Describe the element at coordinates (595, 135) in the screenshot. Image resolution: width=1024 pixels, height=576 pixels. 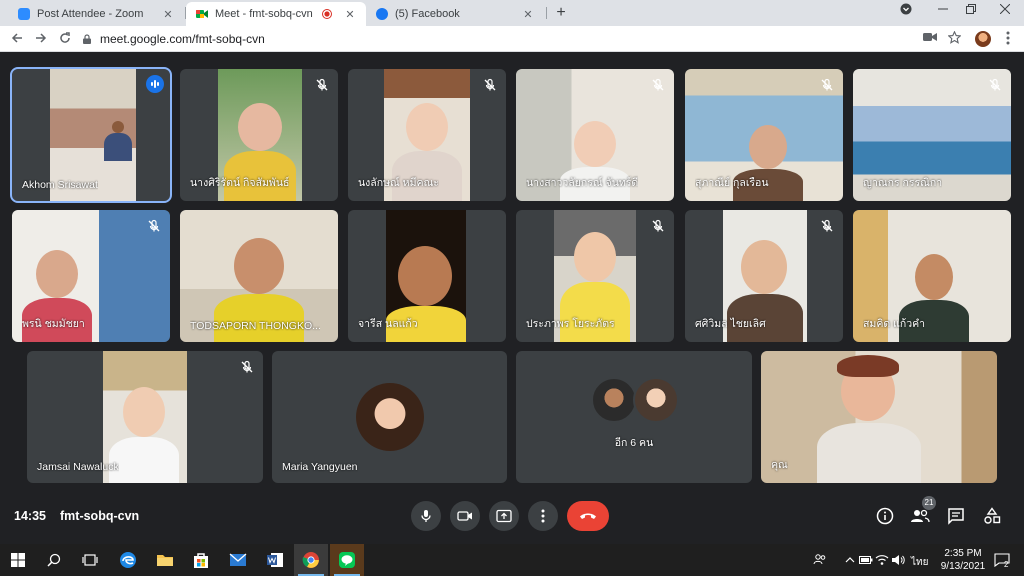
I see `participant-tile: นางสาววลัยกรณ์ จันทร์ดี` at that location.